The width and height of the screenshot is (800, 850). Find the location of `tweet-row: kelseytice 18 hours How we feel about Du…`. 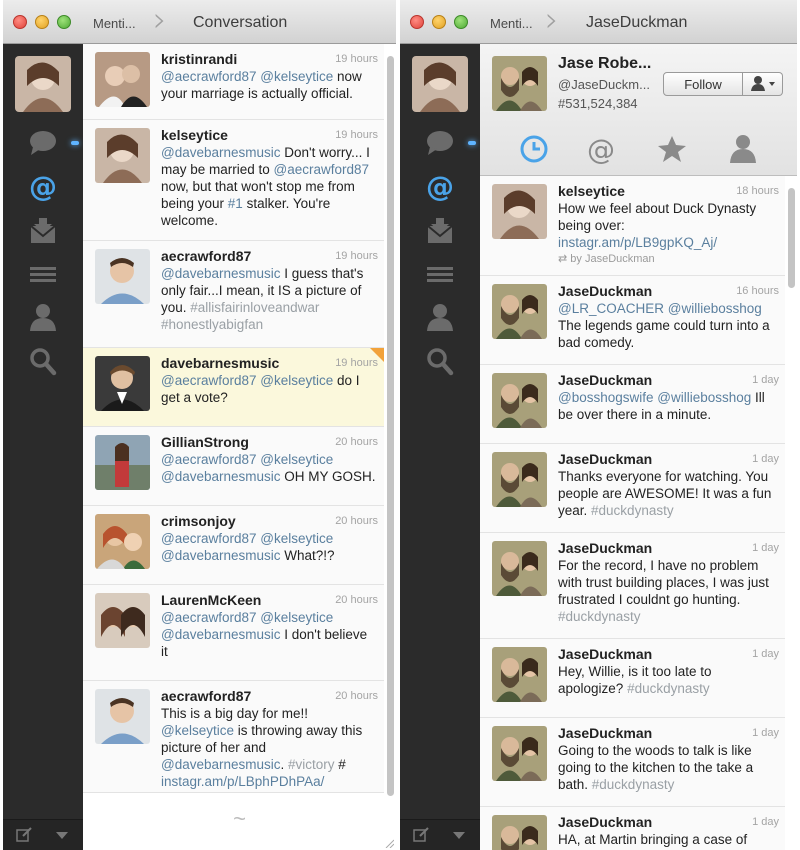

tweet-row: kelseytice 18 hours How we feel about Du… is located at coordinates (632, 226).